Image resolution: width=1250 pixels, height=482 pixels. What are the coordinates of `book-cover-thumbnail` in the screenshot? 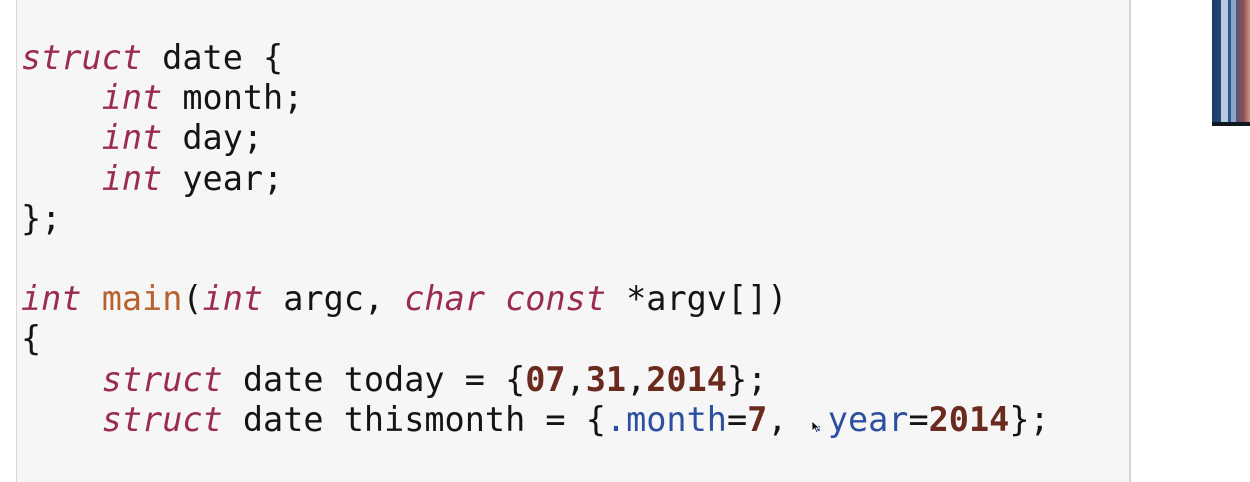 It's located at (1231, 63).